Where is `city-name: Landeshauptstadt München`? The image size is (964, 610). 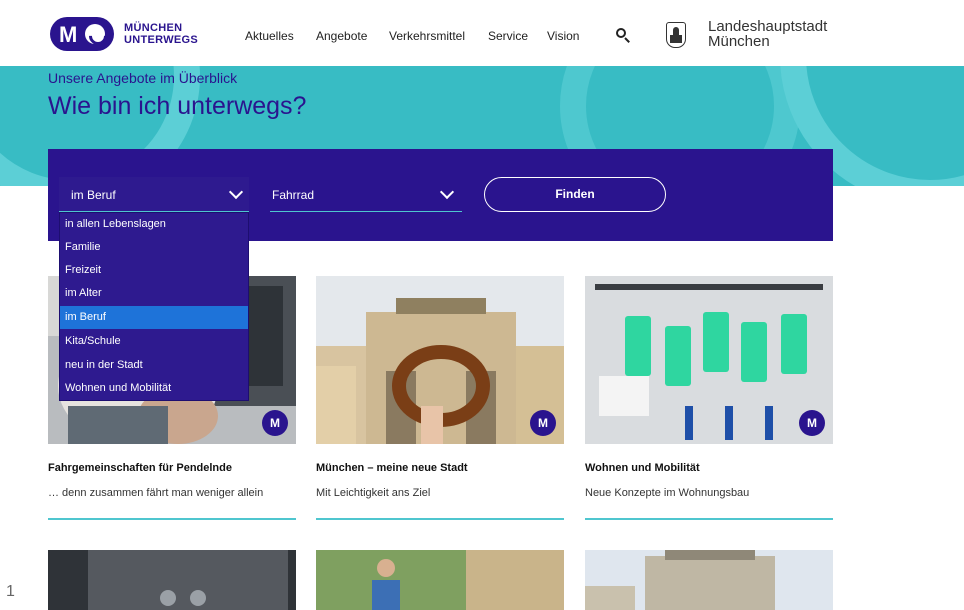 city-name: Landeshauptstadt München is located at coordinates (767, 34).